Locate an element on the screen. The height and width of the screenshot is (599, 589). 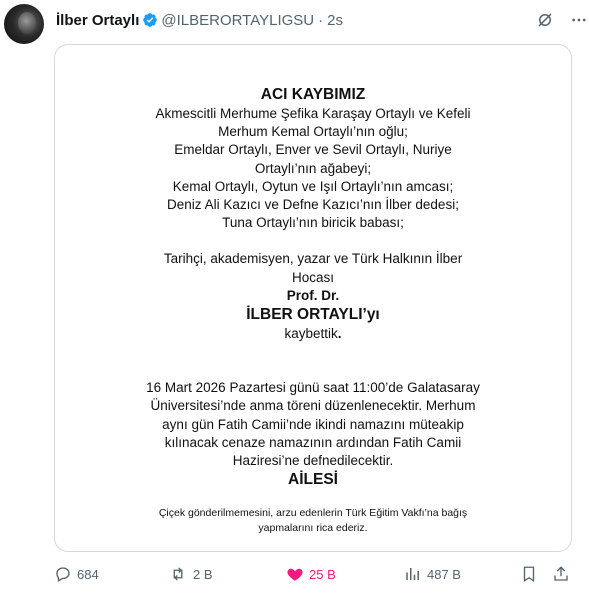
author-name: İlber Ortaylı is located at coordinates (97, 20).